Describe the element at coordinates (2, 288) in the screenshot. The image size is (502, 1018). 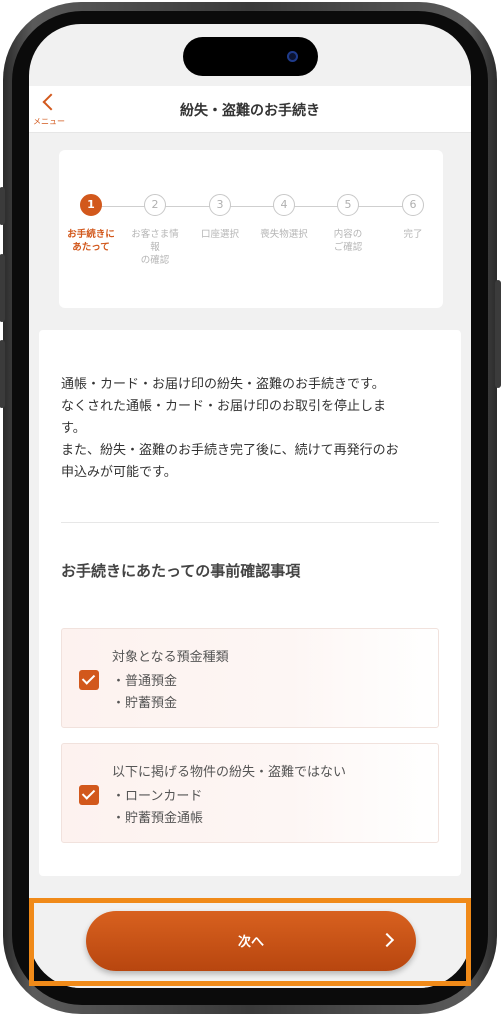
I see `volume-up-button` at that location.